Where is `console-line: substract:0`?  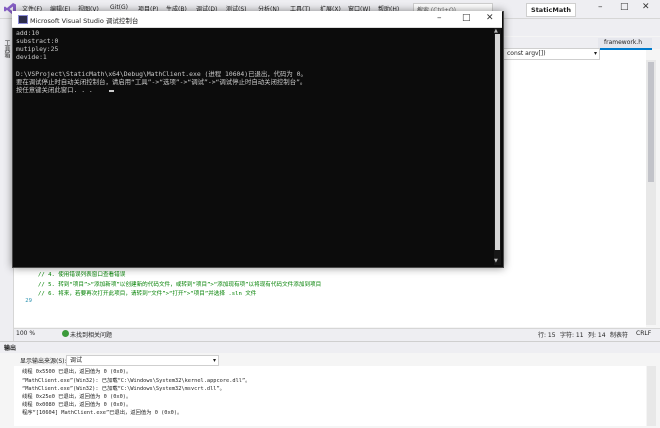 console-line: substract:0 is located at coordinates (37, 41).